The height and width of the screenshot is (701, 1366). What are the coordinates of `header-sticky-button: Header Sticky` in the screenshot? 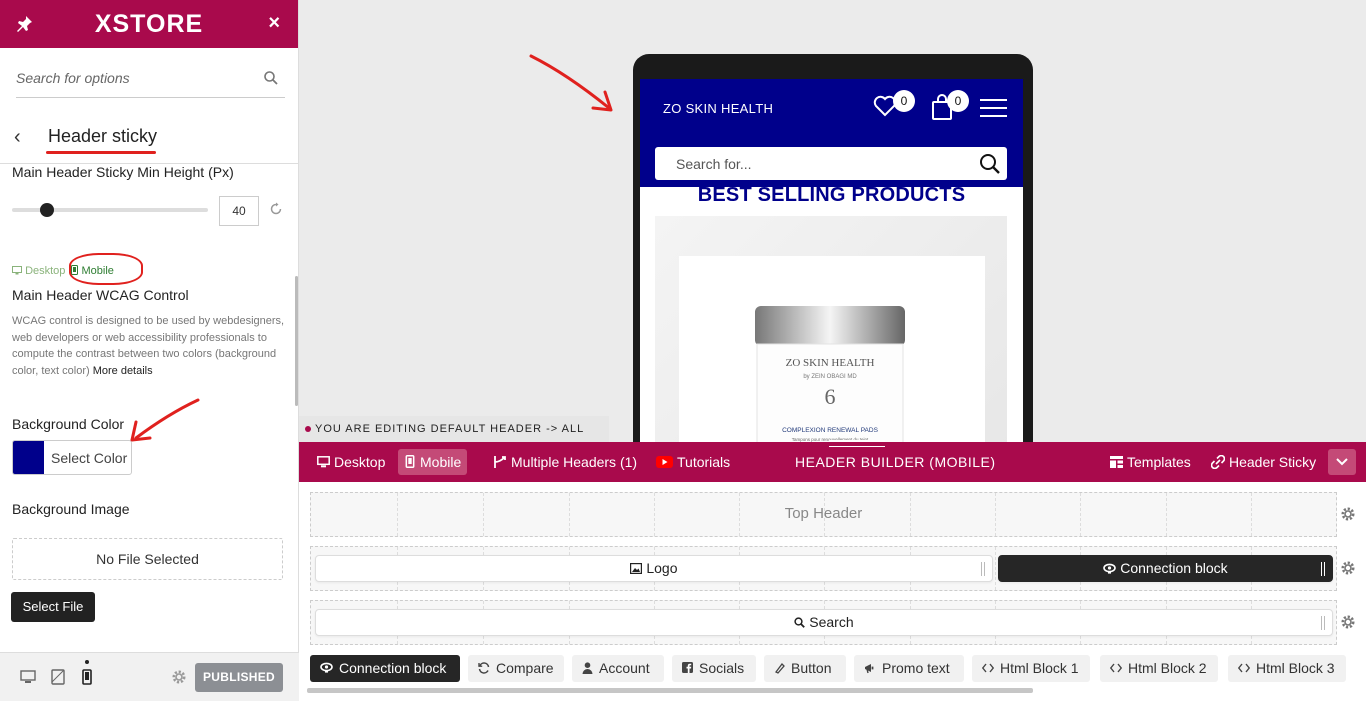 It's located at (1263, 462).